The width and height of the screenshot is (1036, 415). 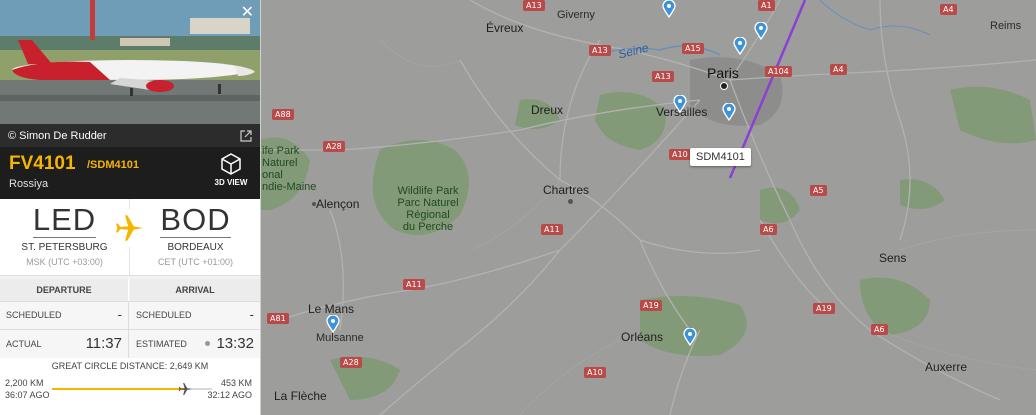 What do you see at coordinates (28, 184) in the screenshot?
I see `airline-name: Rossiya` at bounding box center [28, 184].